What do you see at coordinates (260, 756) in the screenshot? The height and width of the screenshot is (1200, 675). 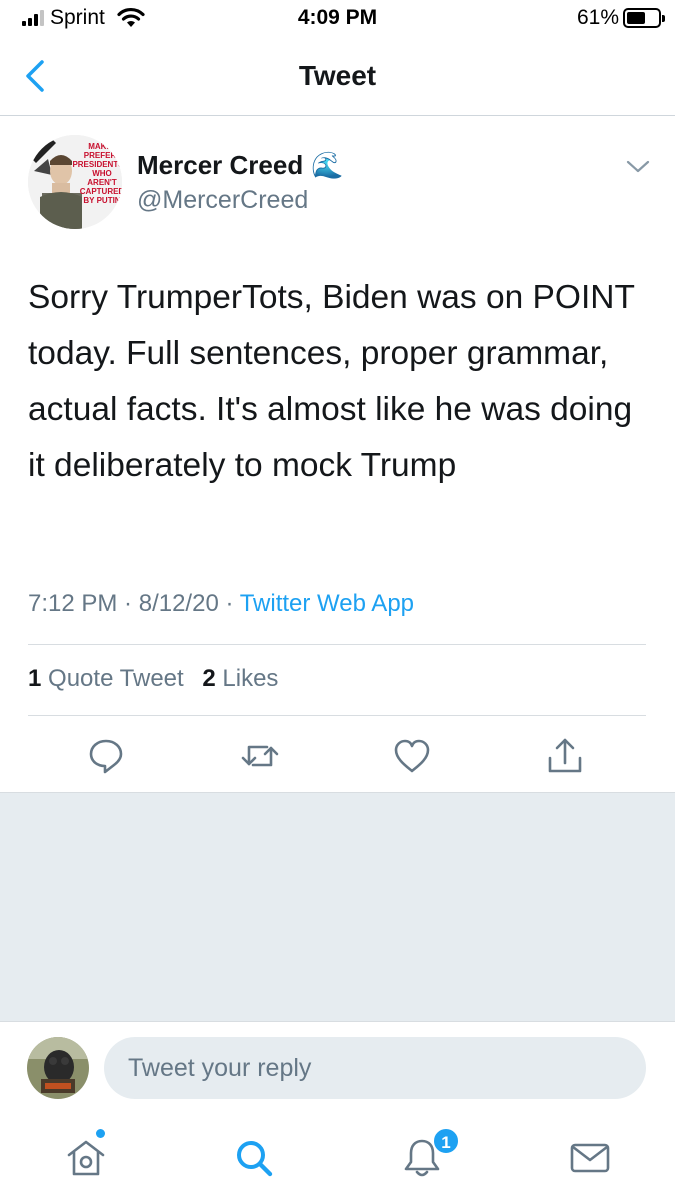 I see `retweet-icon` at bounding box center [260, 756].